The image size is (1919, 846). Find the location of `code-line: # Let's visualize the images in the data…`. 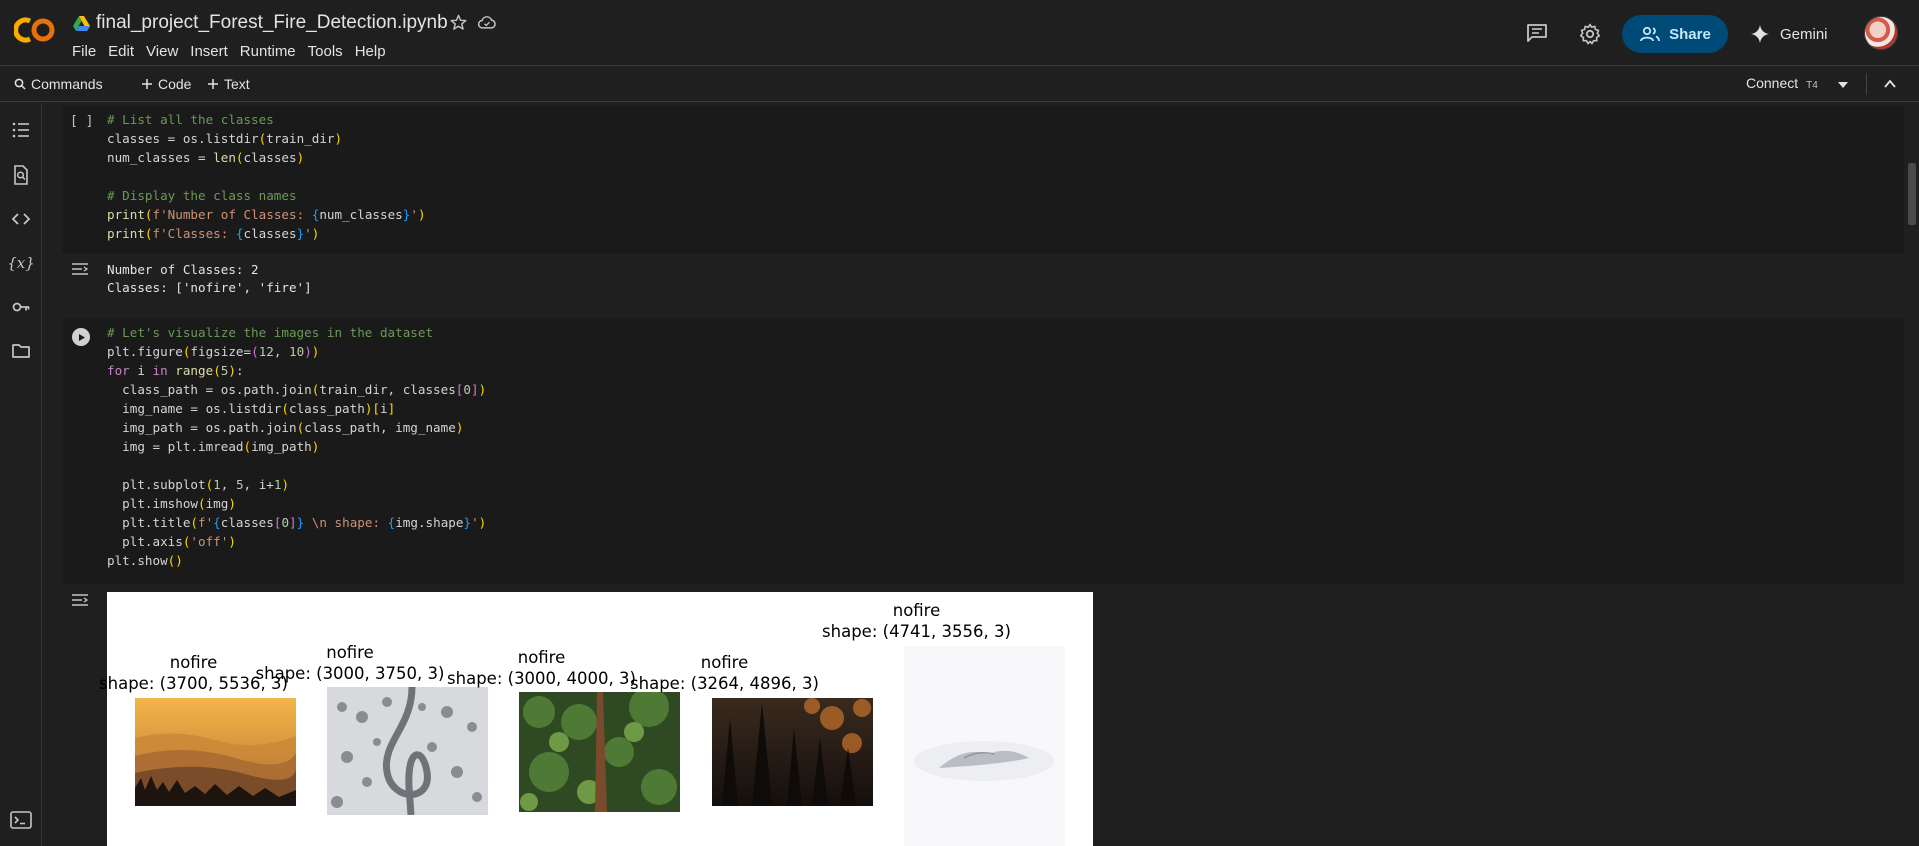

code-line: # Let's visualize the images in the data… is located at coordinates (270, 332).